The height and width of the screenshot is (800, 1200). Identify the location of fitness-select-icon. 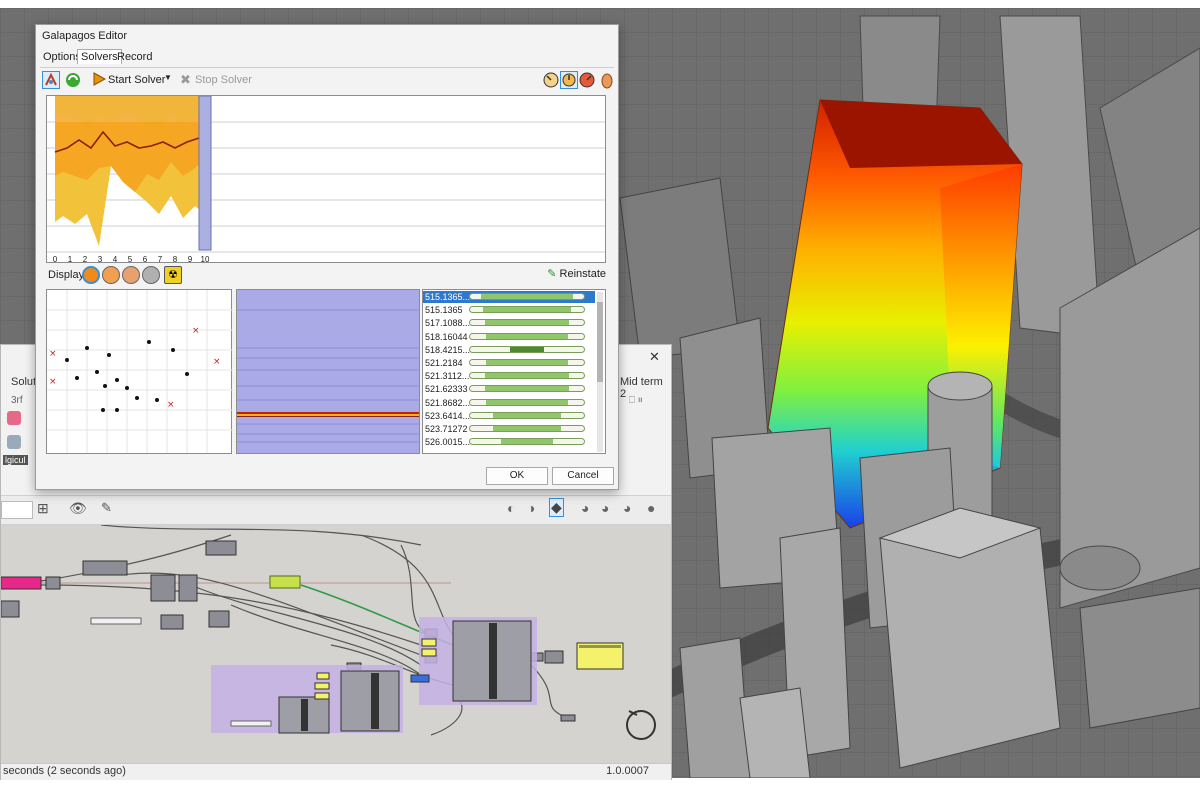
(51, 80).